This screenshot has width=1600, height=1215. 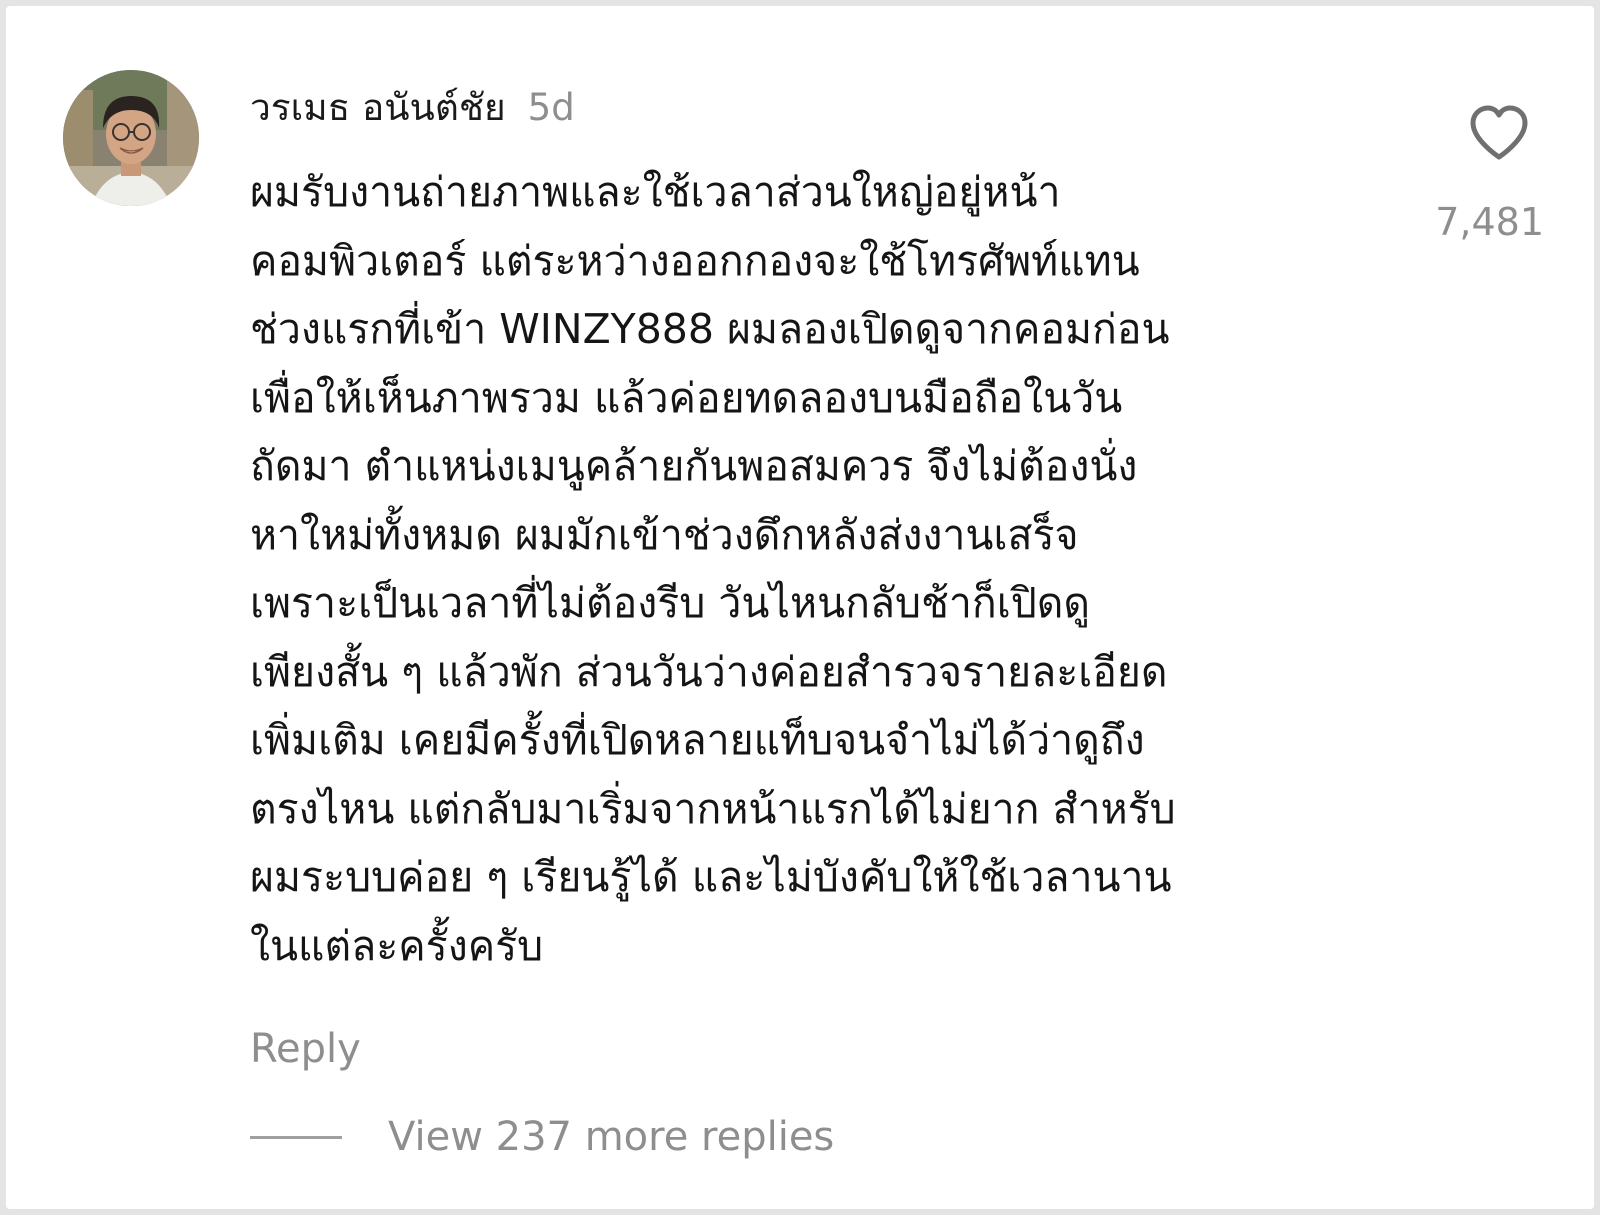 What do you see at coordinates (305, 1049) in the screenshot?
I see `reply-button: Reply` at bounding box center [305, 1049].